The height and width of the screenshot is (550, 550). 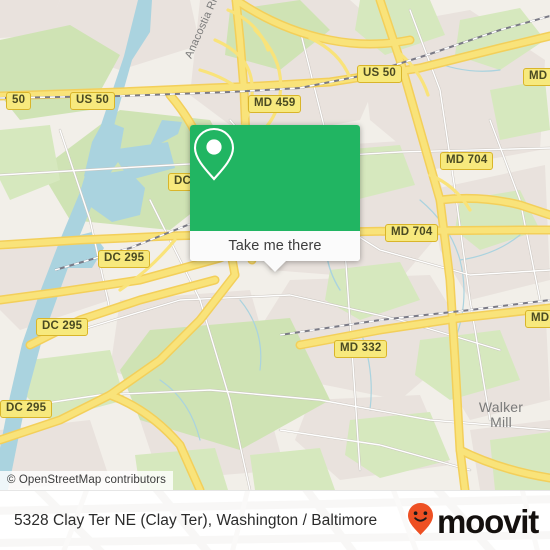 What do you see at coordinates (275, 266) in the screenshot?
I see `popup-tail` at bounding box center [275, 266].